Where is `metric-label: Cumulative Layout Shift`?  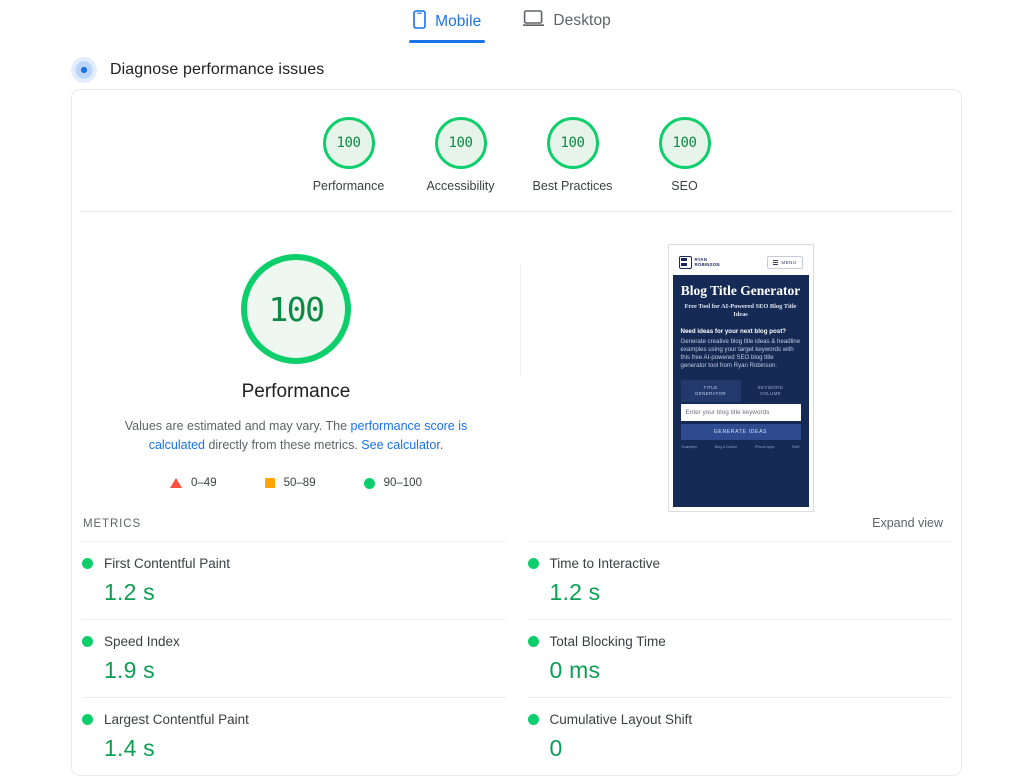
metric-label: Cumulative Layout Shift is located at coordinates (621, 719).